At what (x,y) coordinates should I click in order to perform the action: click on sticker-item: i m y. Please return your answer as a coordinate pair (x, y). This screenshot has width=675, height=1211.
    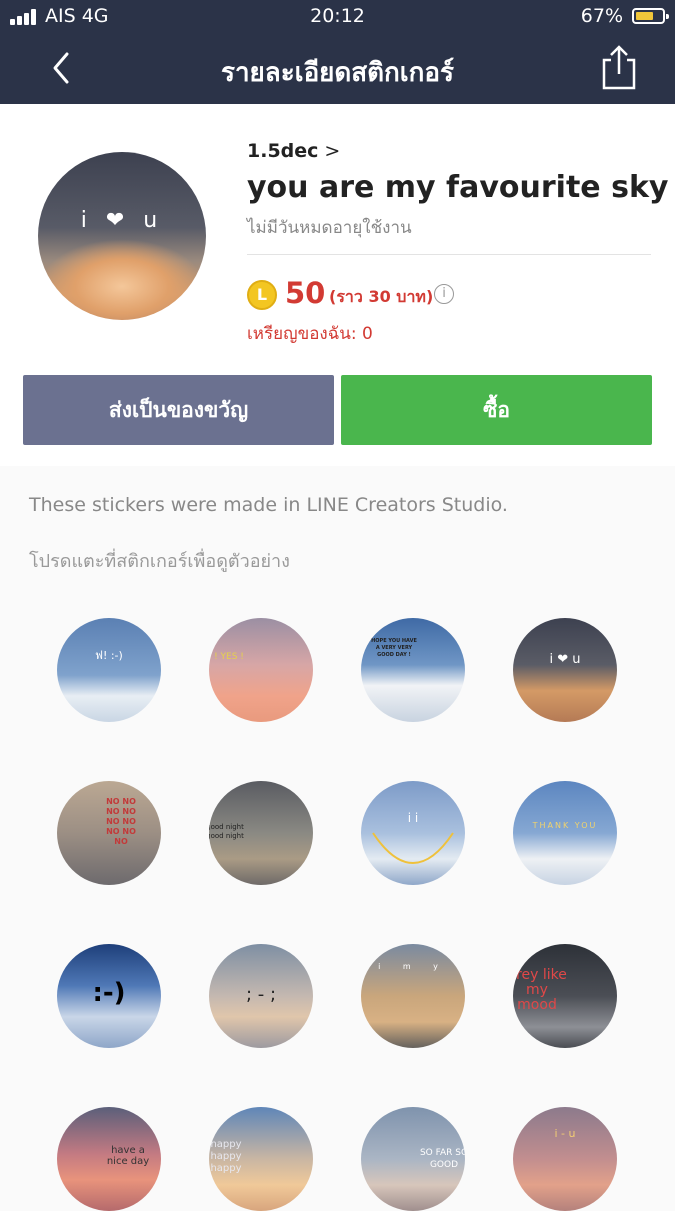
    Looking at the image, I should click on (413, 996).